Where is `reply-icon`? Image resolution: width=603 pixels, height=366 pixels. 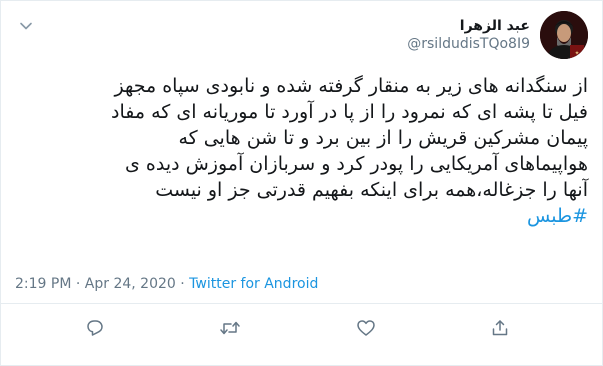 reply-icon is located at coordinates (95, 330).